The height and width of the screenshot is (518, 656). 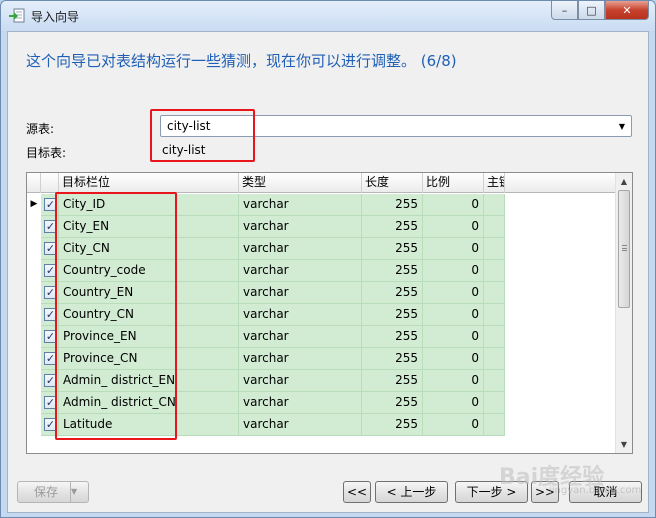 I want to click on maximize-button: □, so click(x=591, y=10).